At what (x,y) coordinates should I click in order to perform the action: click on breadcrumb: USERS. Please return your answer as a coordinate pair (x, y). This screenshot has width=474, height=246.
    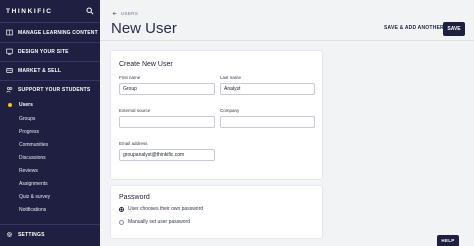
    Looking at the image, I should click on (125, 13).